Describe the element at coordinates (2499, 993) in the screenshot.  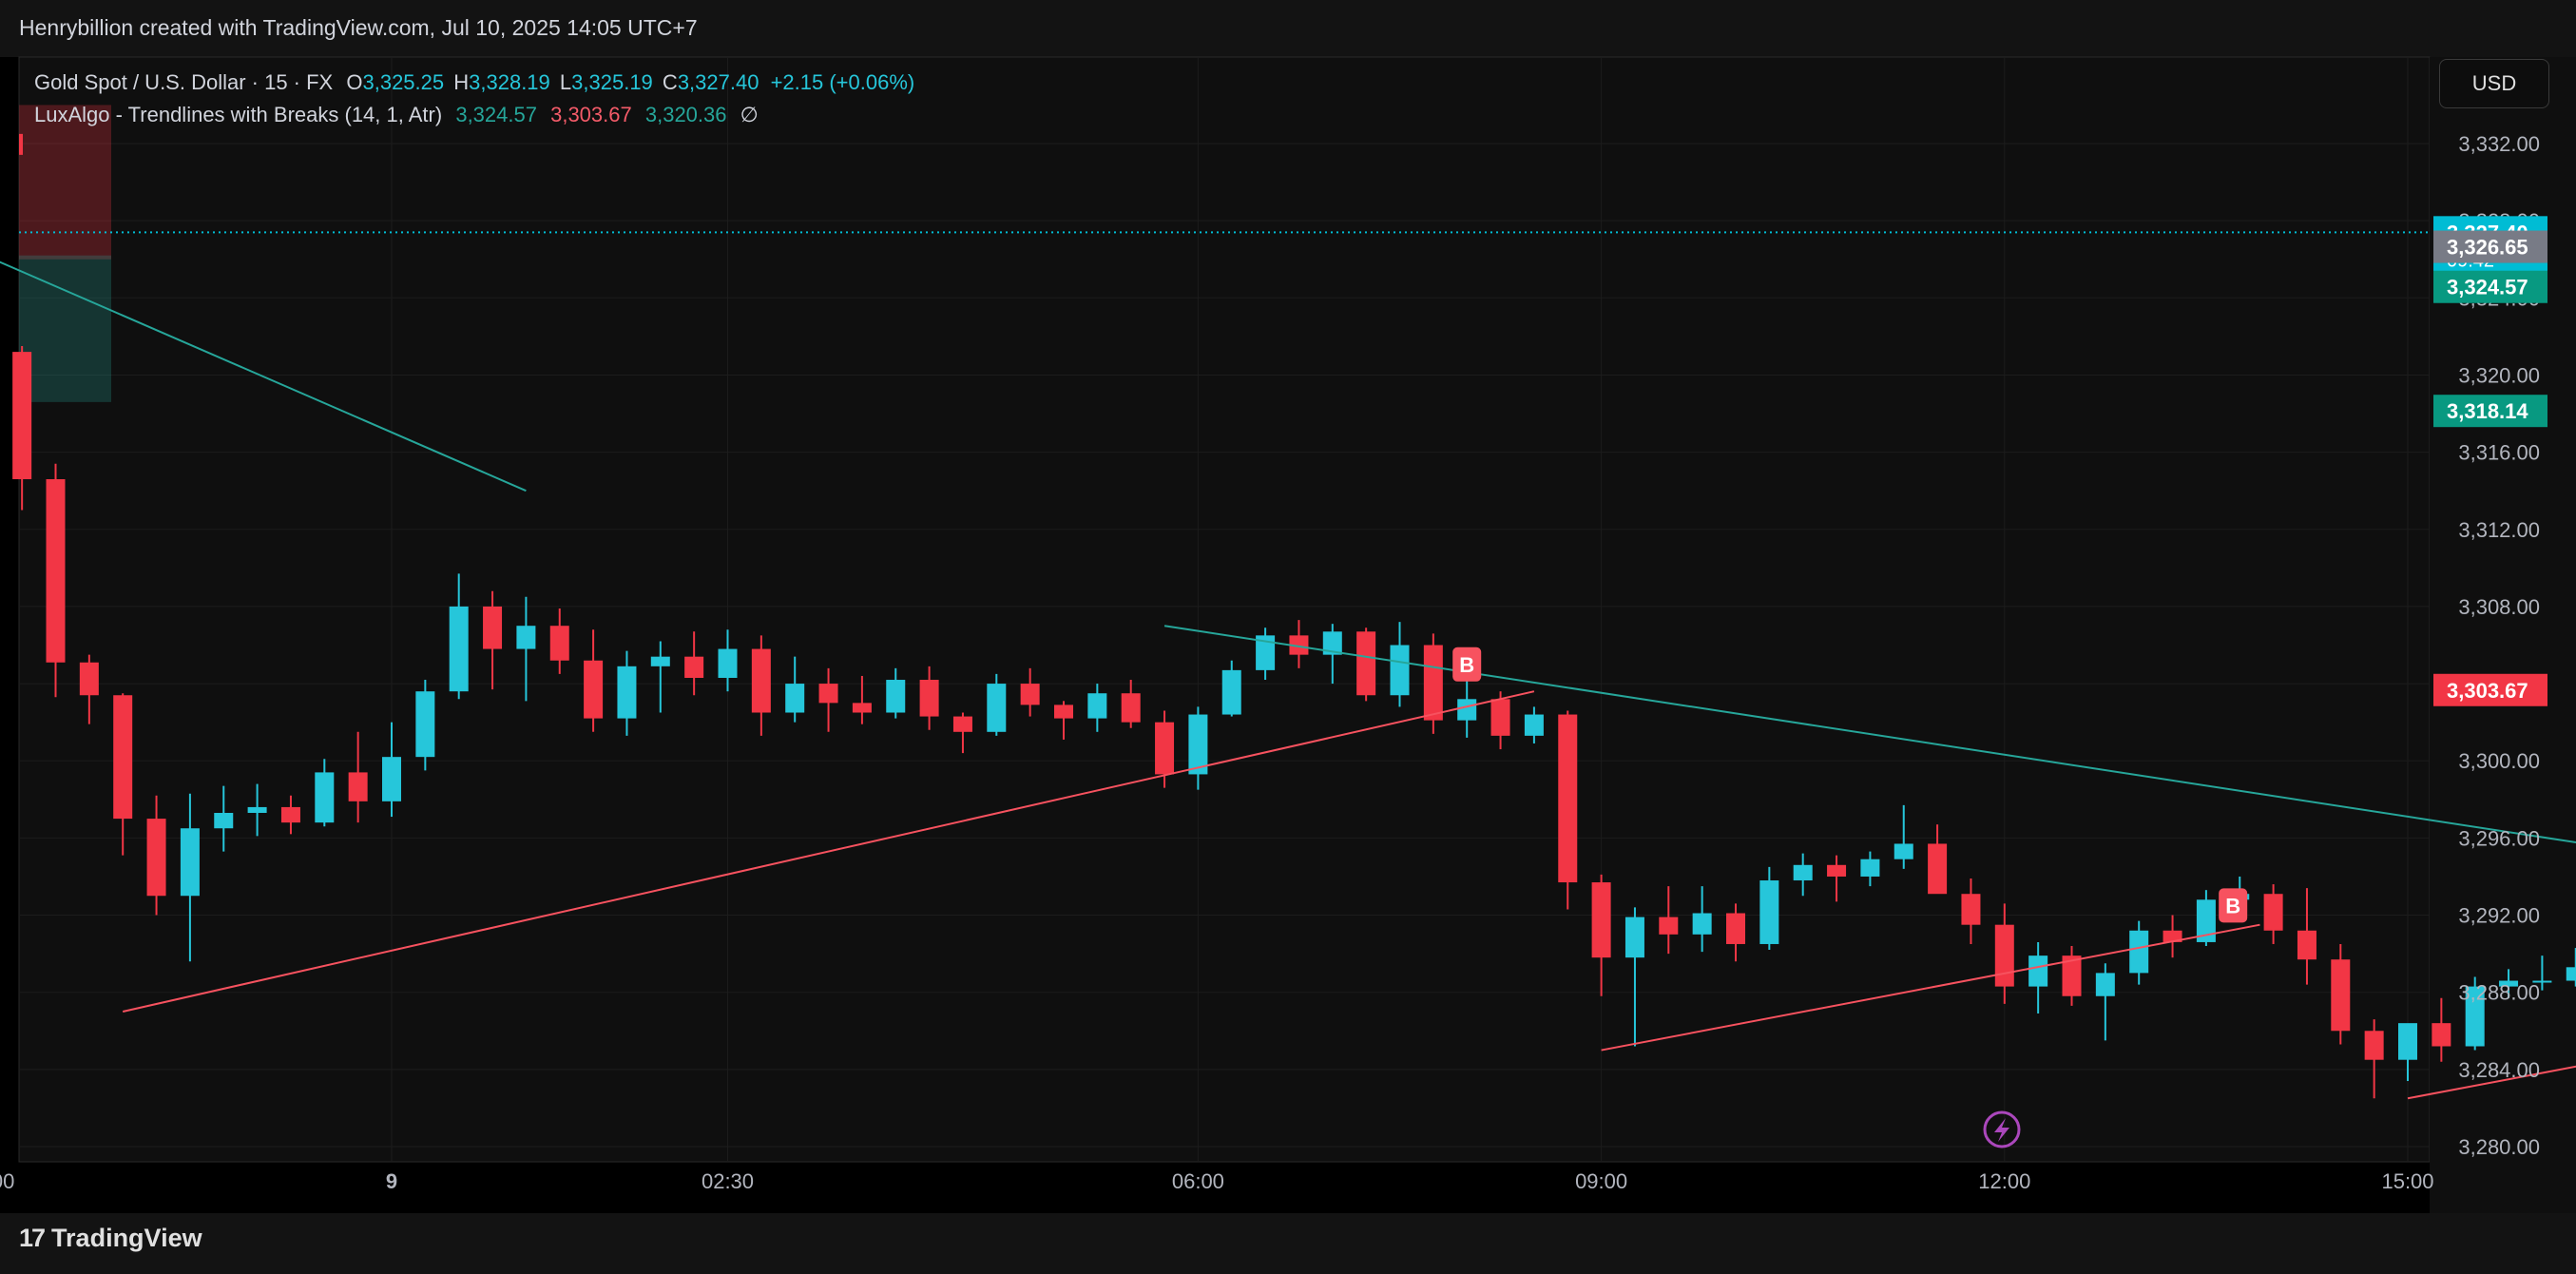
I see `y-tick-label: 3,288.00` at that location.